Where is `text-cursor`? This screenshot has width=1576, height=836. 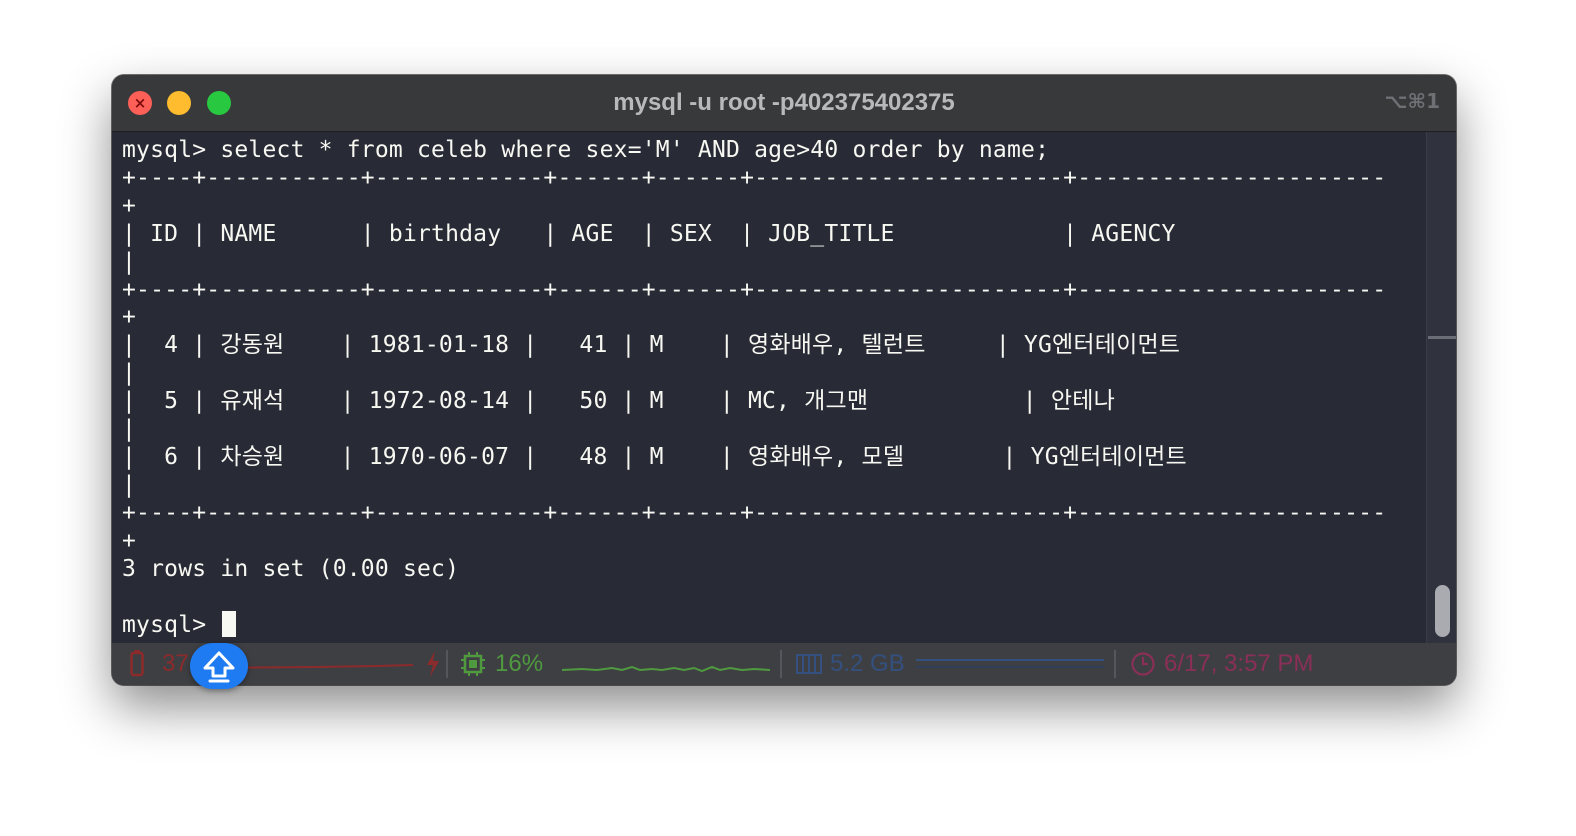 text-cursor is located at coordinates (229, 624).